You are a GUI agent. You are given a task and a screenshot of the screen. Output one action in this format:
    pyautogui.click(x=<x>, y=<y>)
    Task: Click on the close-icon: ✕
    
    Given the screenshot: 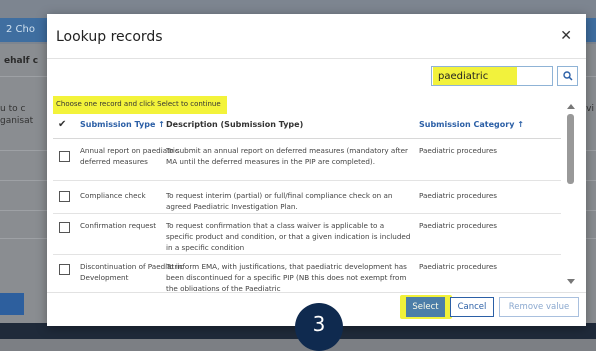 What is the action you would take?
    pyautogui.click(x=566, y=36)
    